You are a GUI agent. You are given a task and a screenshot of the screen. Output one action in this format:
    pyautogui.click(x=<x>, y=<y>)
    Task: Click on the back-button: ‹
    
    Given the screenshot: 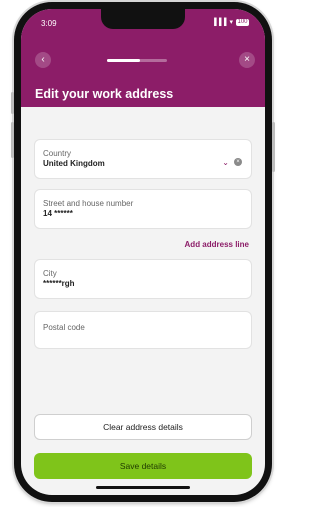 What is the action you would take?
    pyautogui.click(x=43, y=60)
    